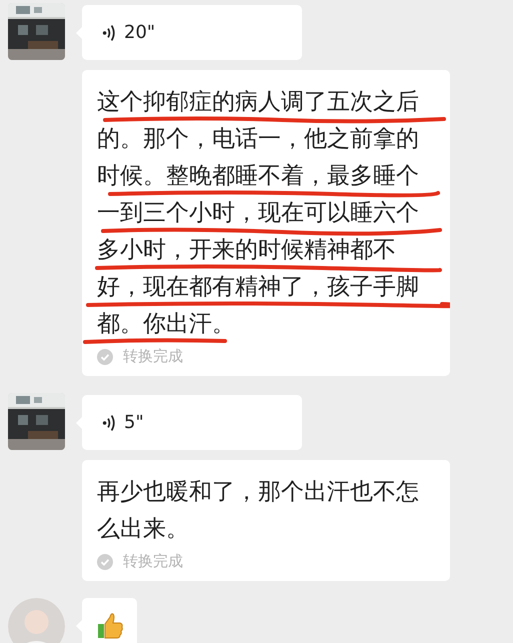 The width and height of the screenshot is (513, 643). I want to click on voice-duration: 20", so click(140, 32).